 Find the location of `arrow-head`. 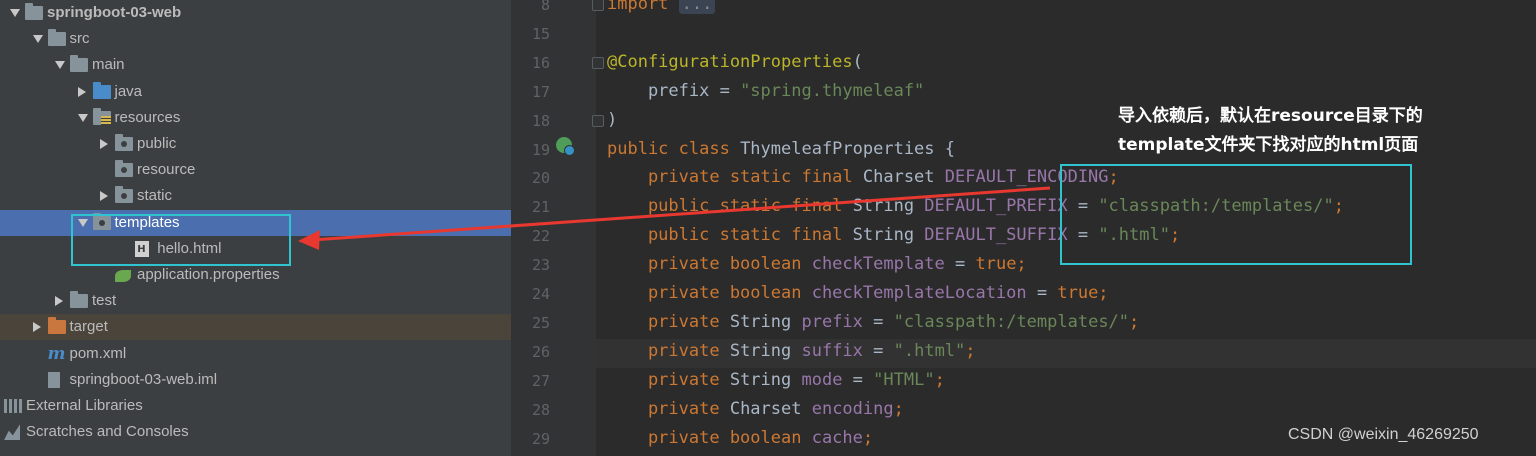

arrow-head is located at coordinates (309, 240).